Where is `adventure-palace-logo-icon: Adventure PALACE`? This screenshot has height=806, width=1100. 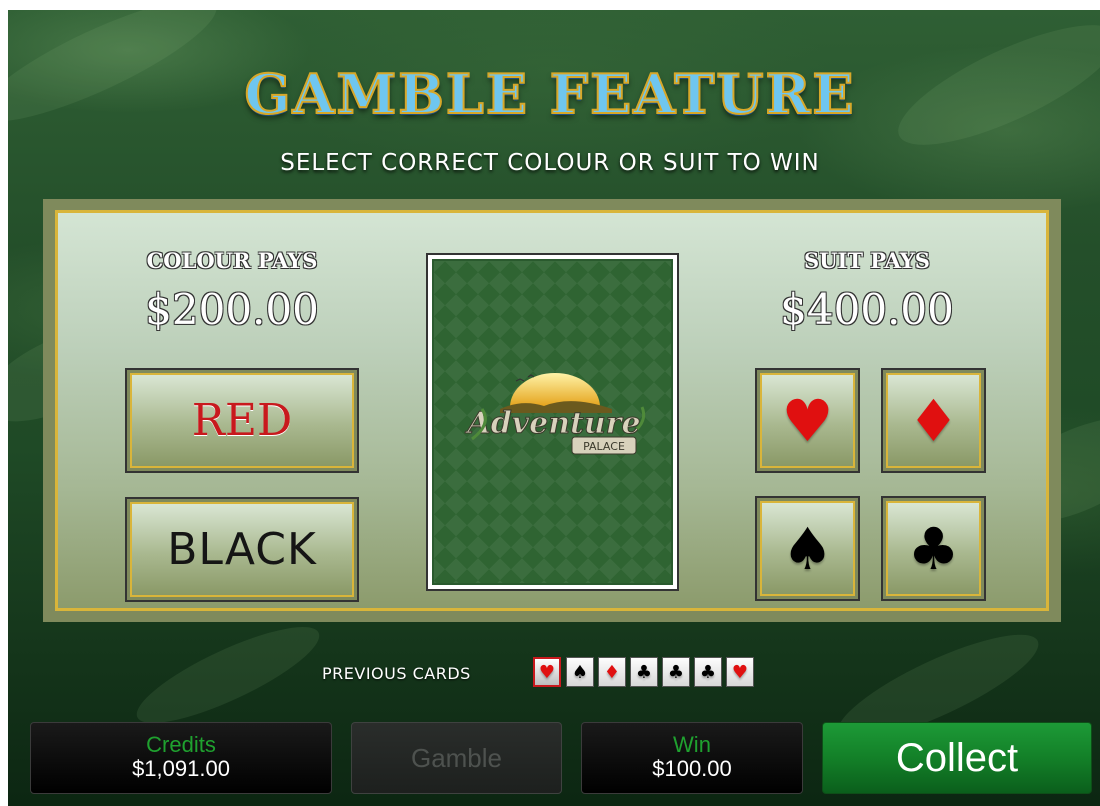 adventure-palace-logo-icon: Adventure PALACE is located at coordinates (555, 414).